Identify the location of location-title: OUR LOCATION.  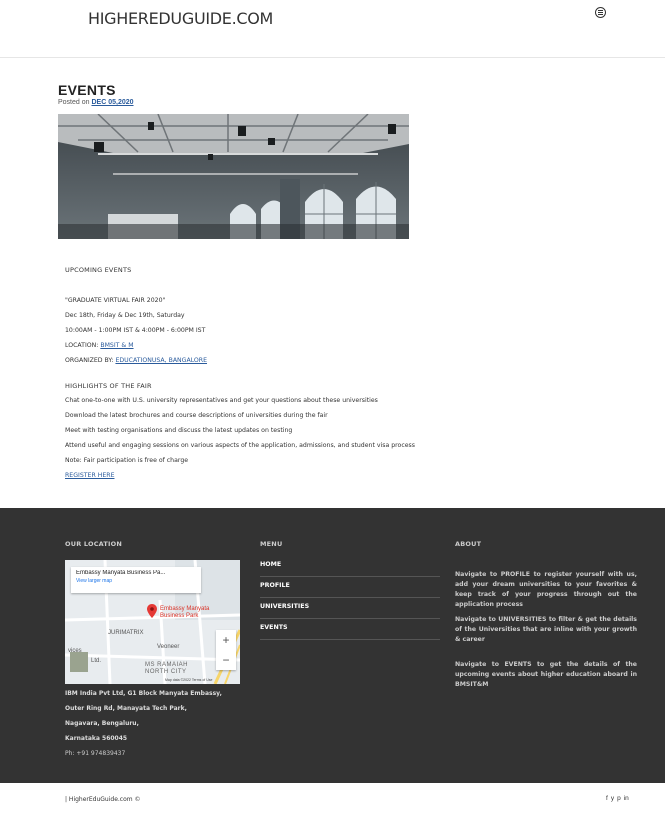
(94, 544).